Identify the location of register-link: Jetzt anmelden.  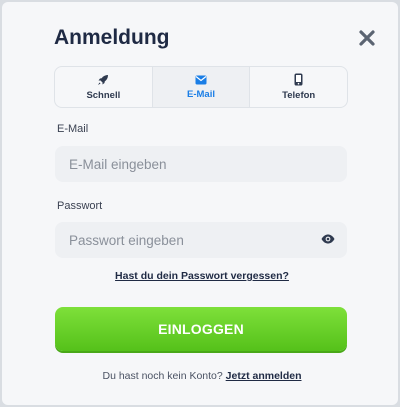
(264, 376).